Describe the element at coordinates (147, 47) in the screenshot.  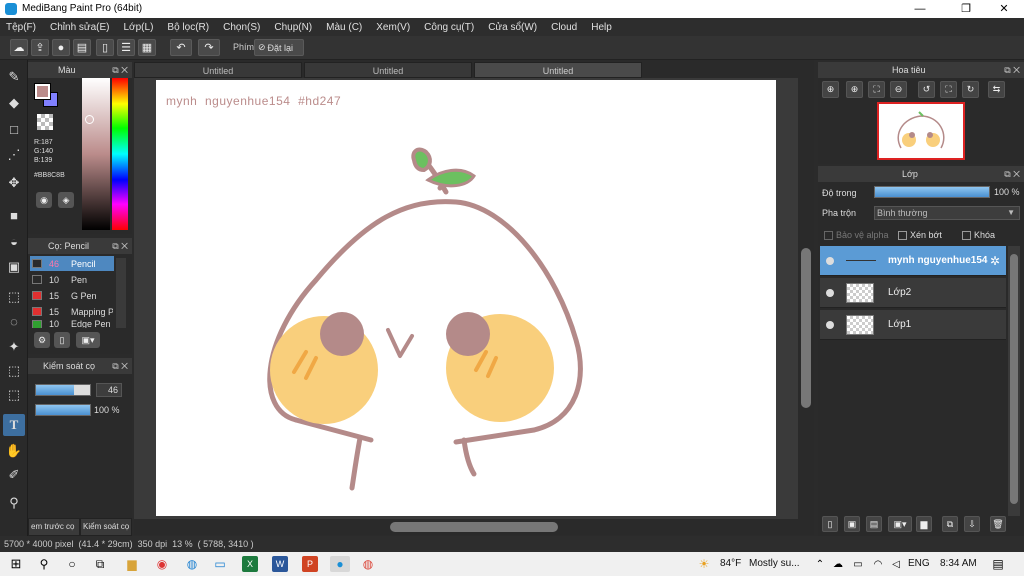
I see `page-add-icon: ▦` at that location.